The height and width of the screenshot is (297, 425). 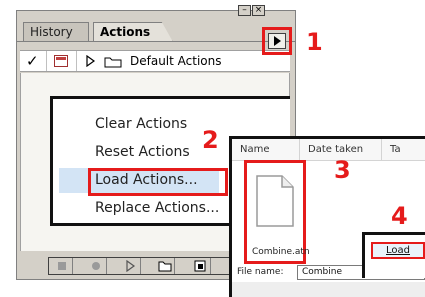 I want to click on load-button-label: Load, so click(x=398, y=250).